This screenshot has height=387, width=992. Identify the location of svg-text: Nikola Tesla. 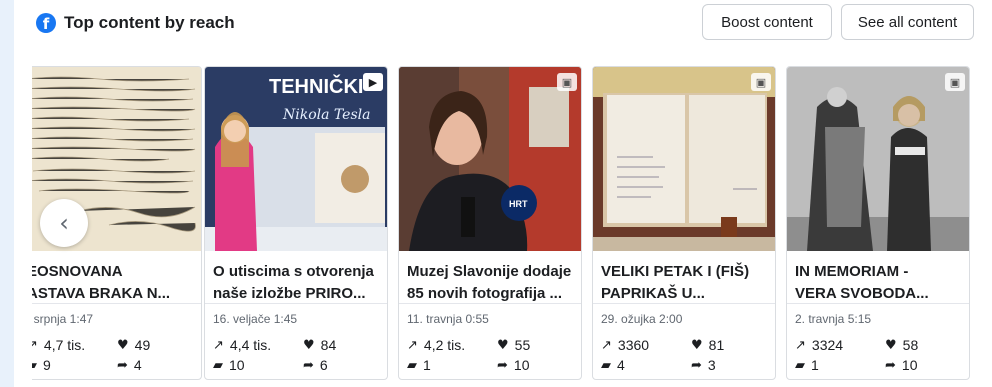
(326, 115).